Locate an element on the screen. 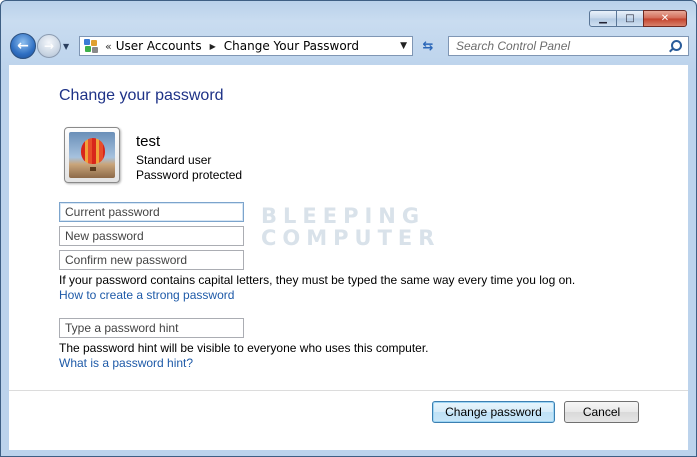 The image size is (697, 457). navigation-buttons: ← → ▼ is located at coordinates (39, 46).